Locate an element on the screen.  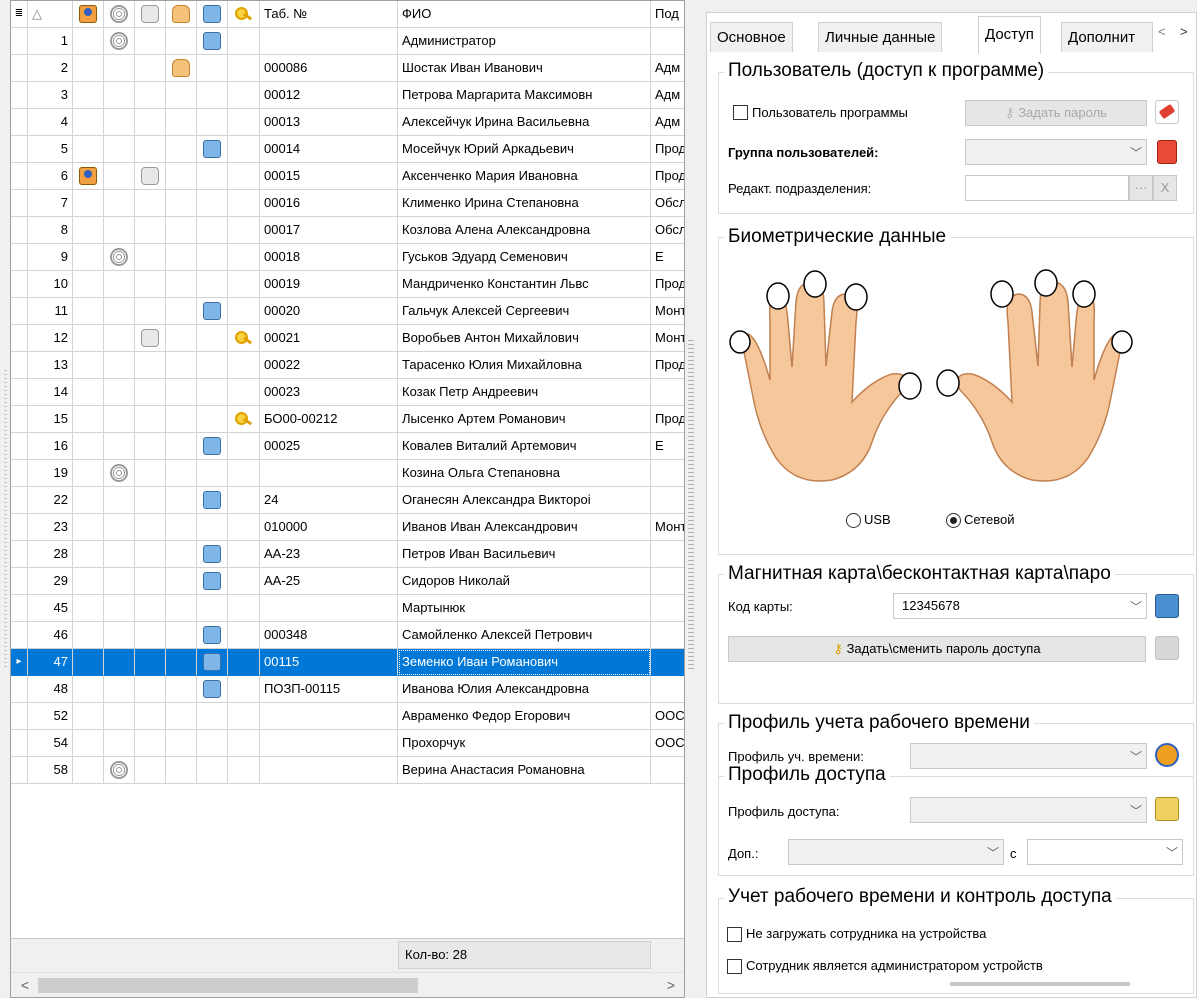
header-key-icon is located at coordinates (244, 14).